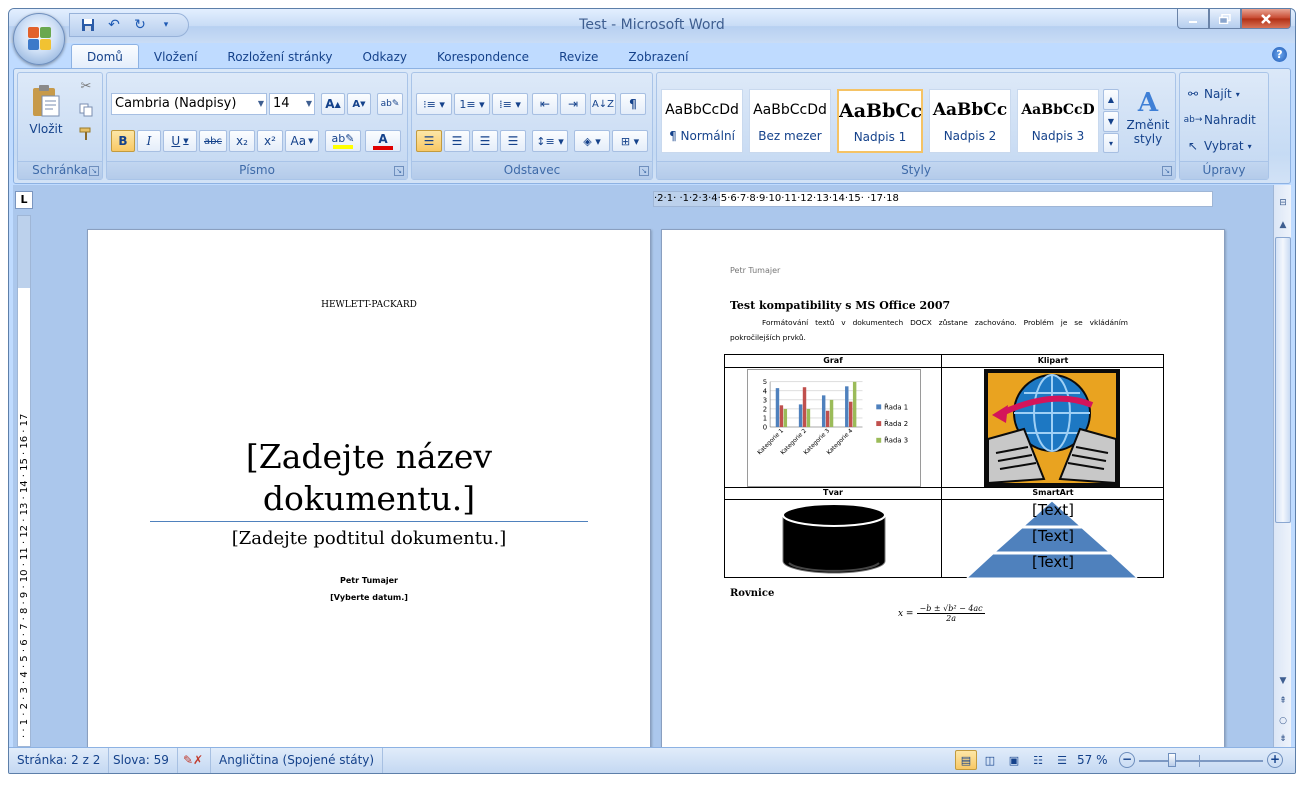 This screenshot has height=787, width=1303. Describe the element at coordinates (1224, 146) in the screenshot. I see `select-button: ↖ Vybrat ▾` at that location.